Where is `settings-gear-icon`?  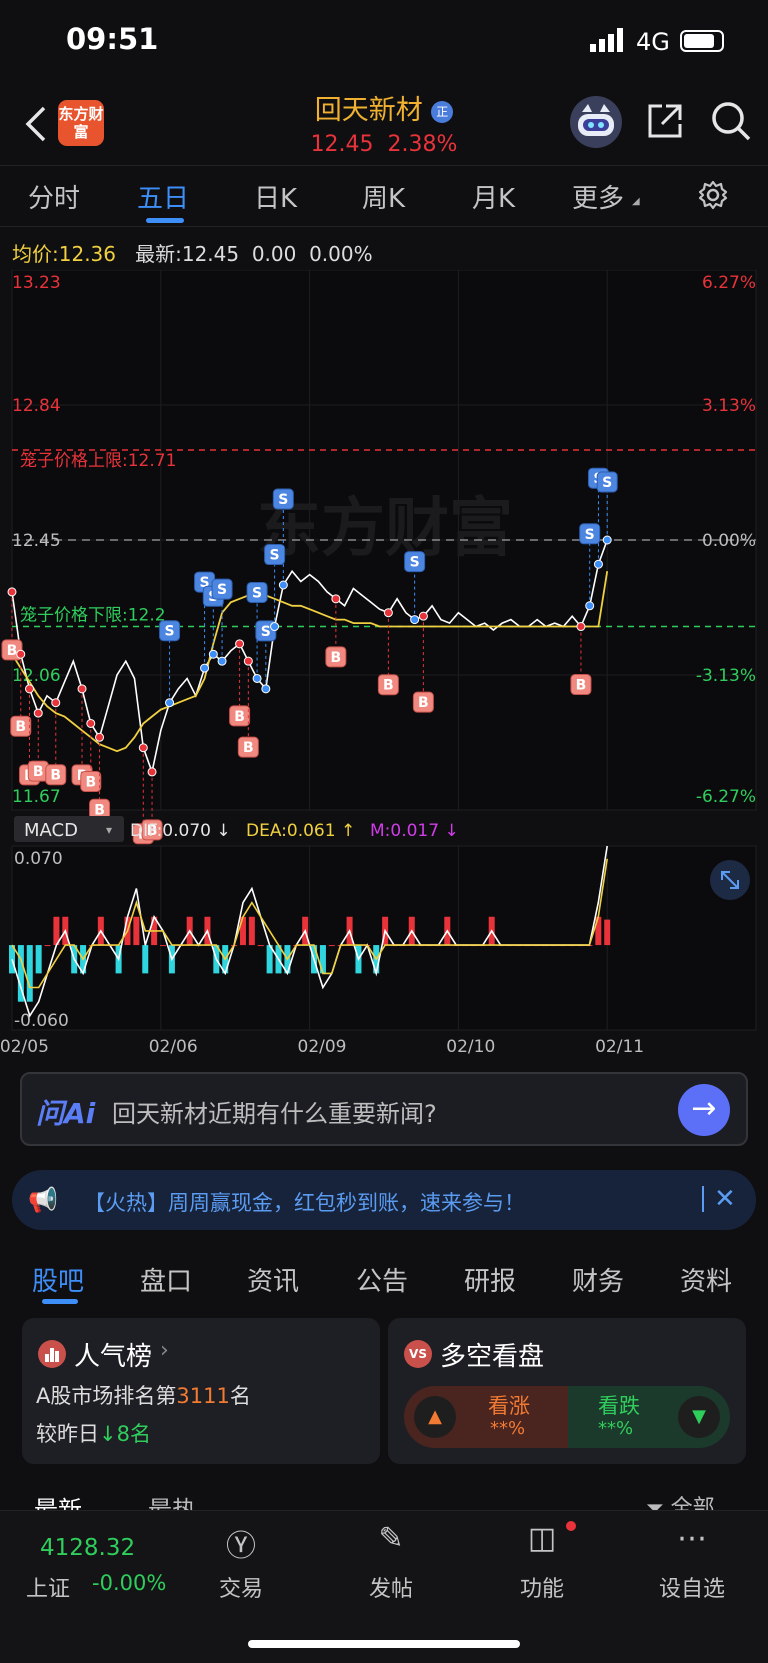
settings-gear-icon is located at coordinates (713, 195).